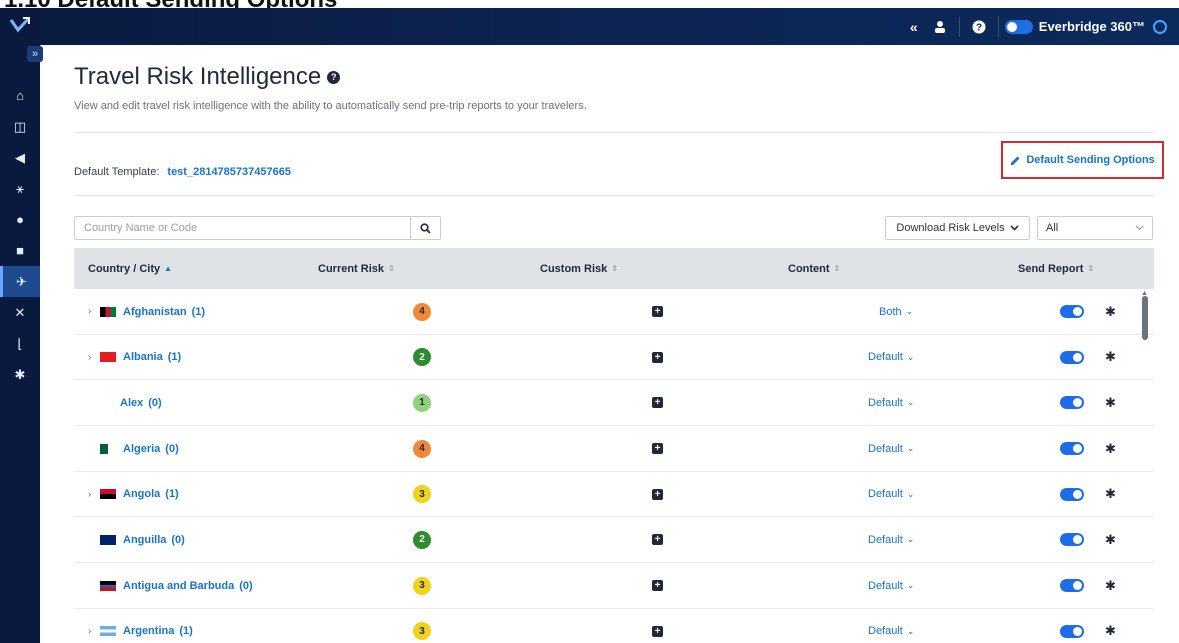  I want to click on country-name-link: Afghanistan, so click(155, 312).